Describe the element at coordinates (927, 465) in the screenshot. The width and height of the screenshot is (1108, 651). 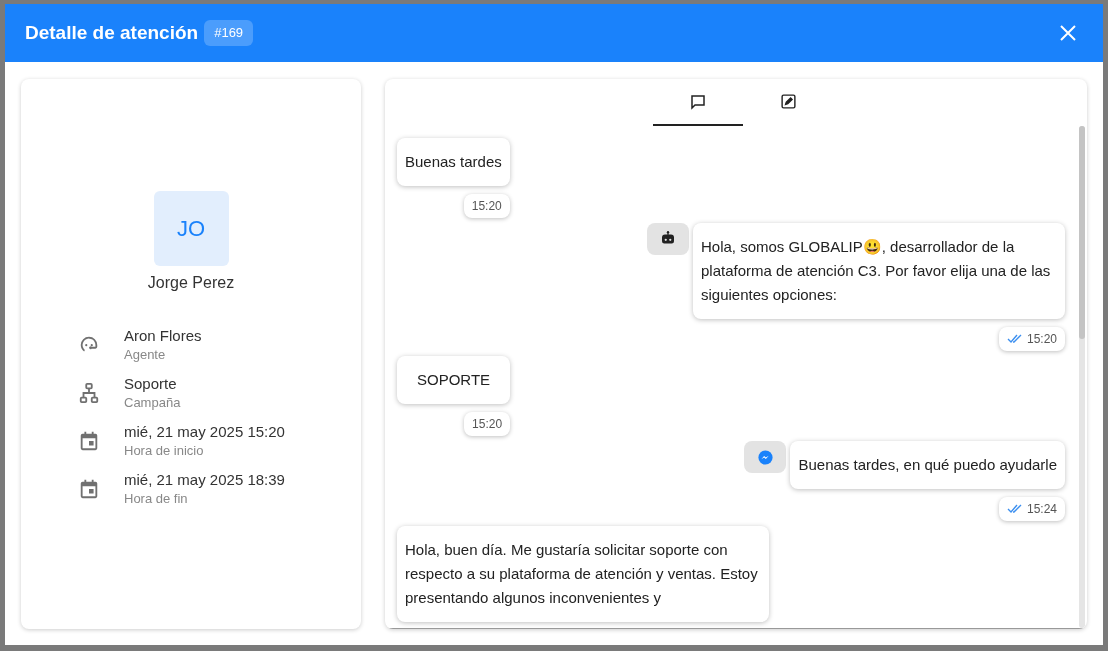
I see `message-bubble: Buenas tardes, en qué puedo ayudarle` at that location.